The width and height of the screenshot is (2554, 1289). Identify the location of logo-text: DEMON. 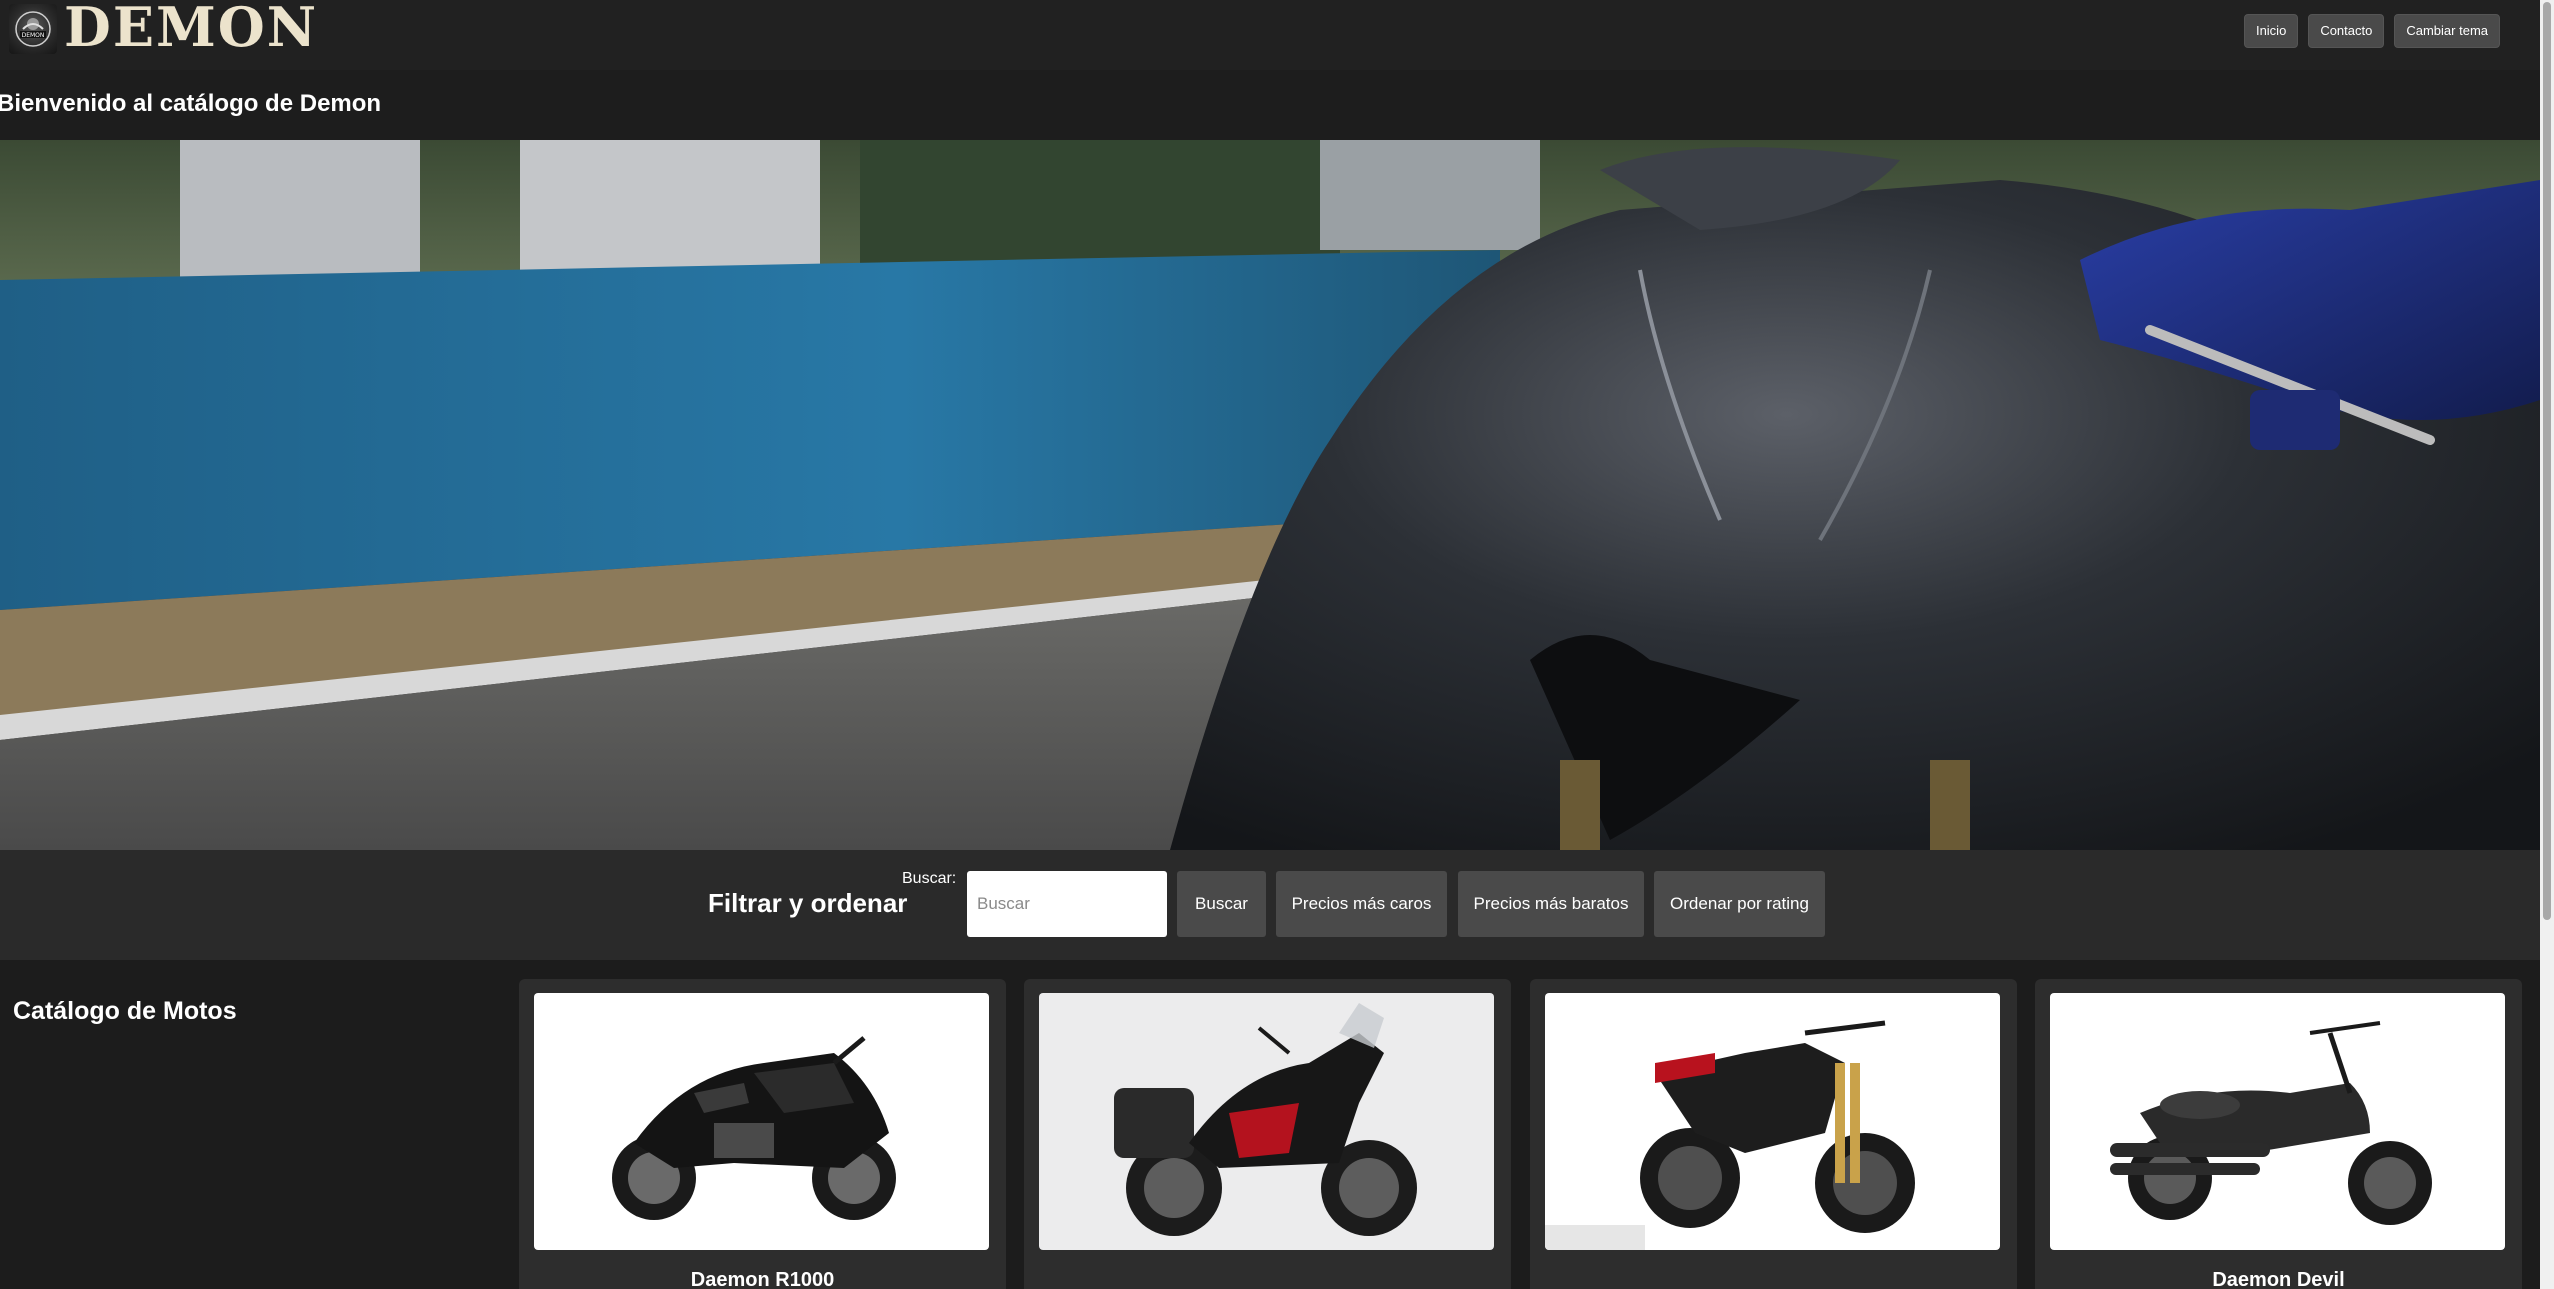
(33, 35).